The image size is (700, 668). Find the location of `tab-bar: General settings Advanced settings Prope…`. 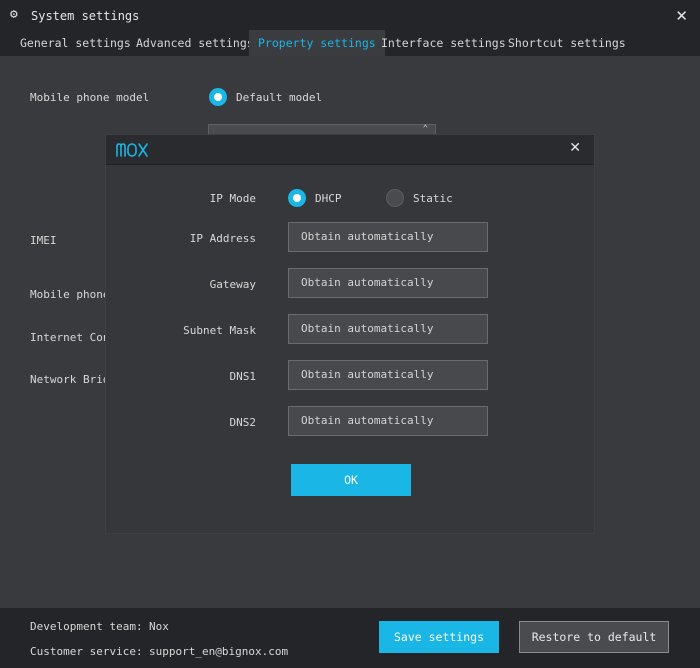

tab-bar: General settings Advanced settings Prope… is located at coordinates (350, 43).